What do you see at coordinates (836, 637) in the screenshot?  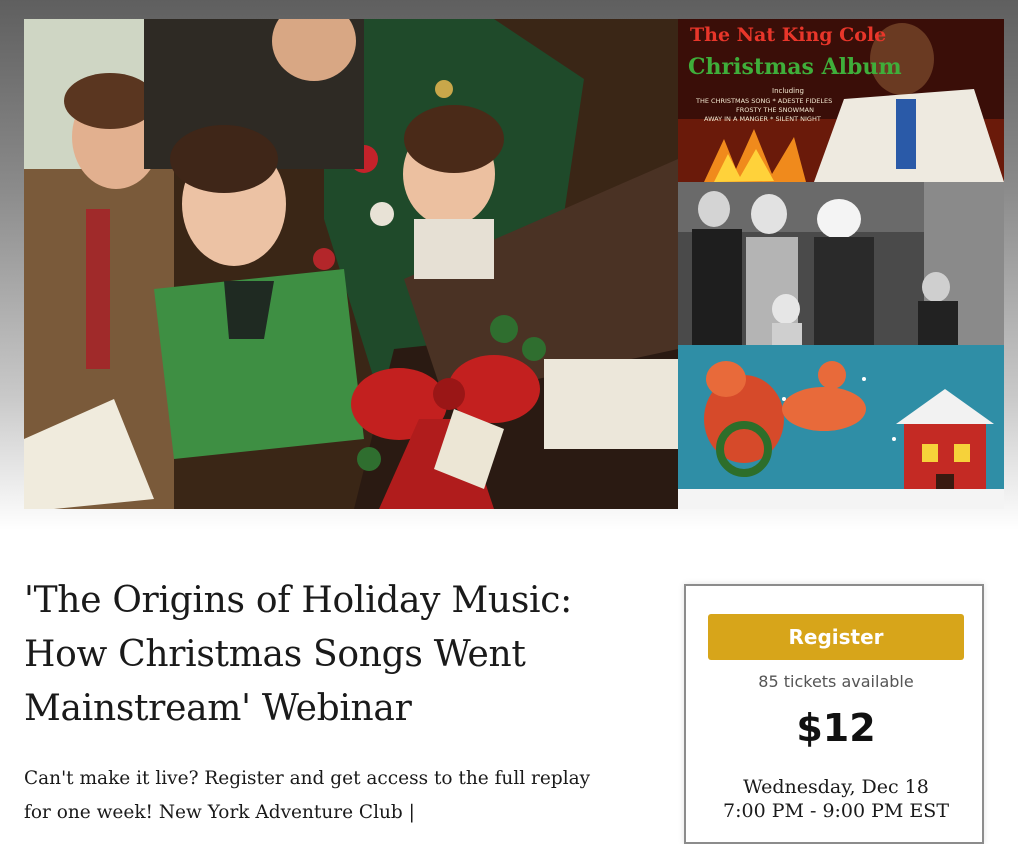 I see `register-button: Register` at bounding box center [836, 637].